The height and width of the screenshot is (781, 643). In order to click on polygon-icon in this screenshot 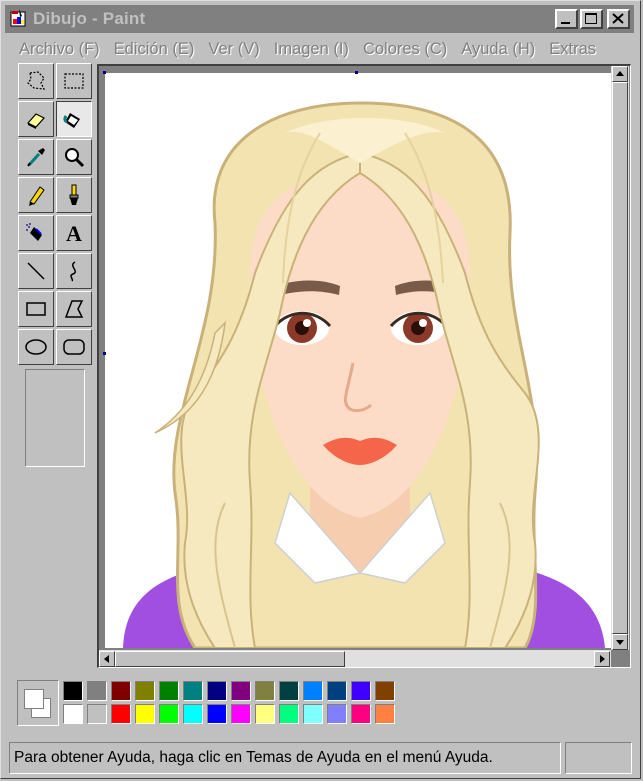, I will do `click(74, 309)`.